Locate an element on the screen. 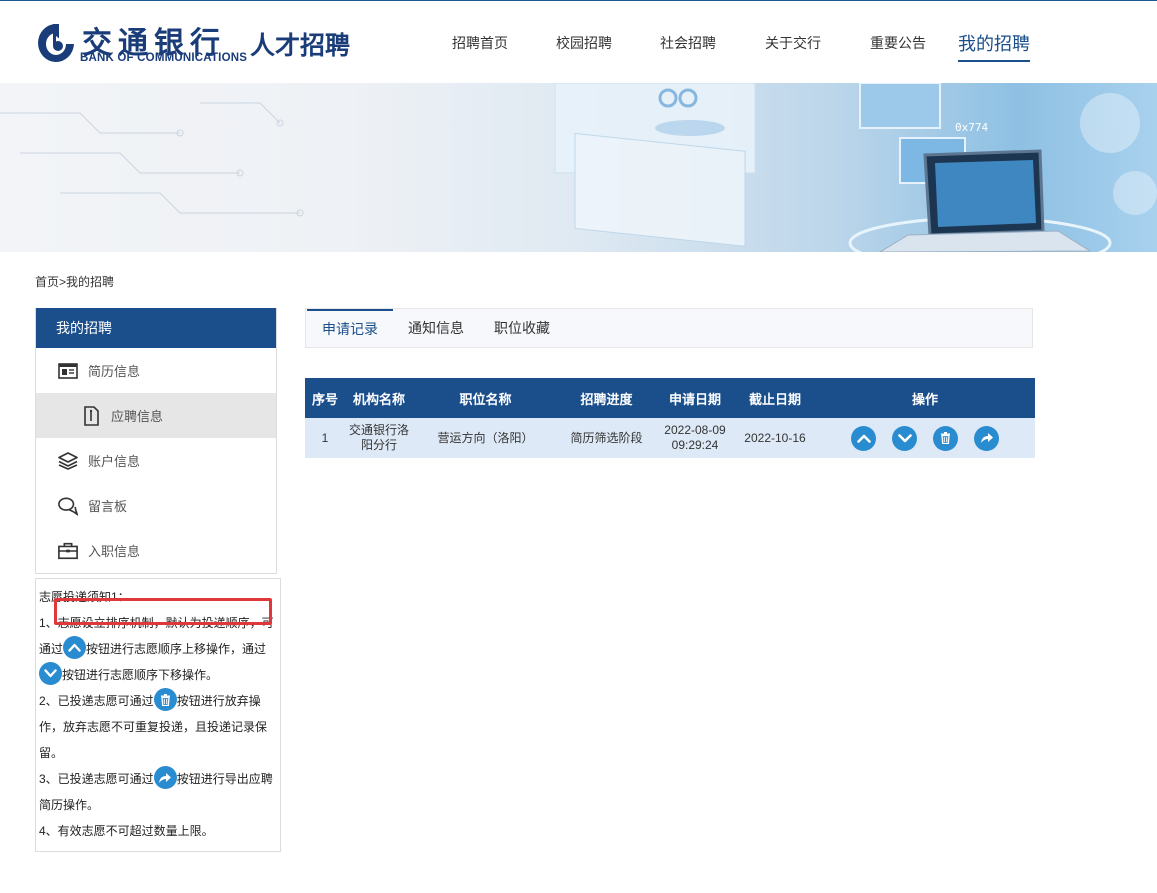 The width and height of the screenshot is (1157, 893). notice-rule-4: 4、有效志愿不可超过数量上限。 is located at coordinates (126, 831).